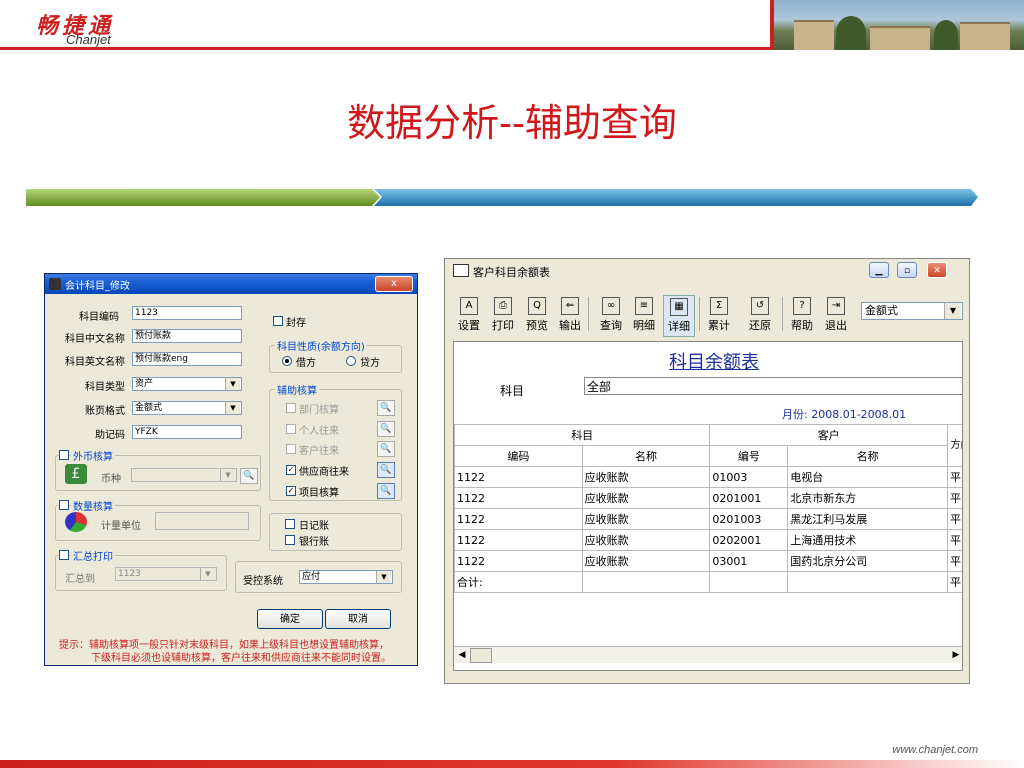  What do you see at coordinates (537, 315) in the screenshot?
I see `toolbar-preview-button: Q 预览` at bounding box center [537, 315].